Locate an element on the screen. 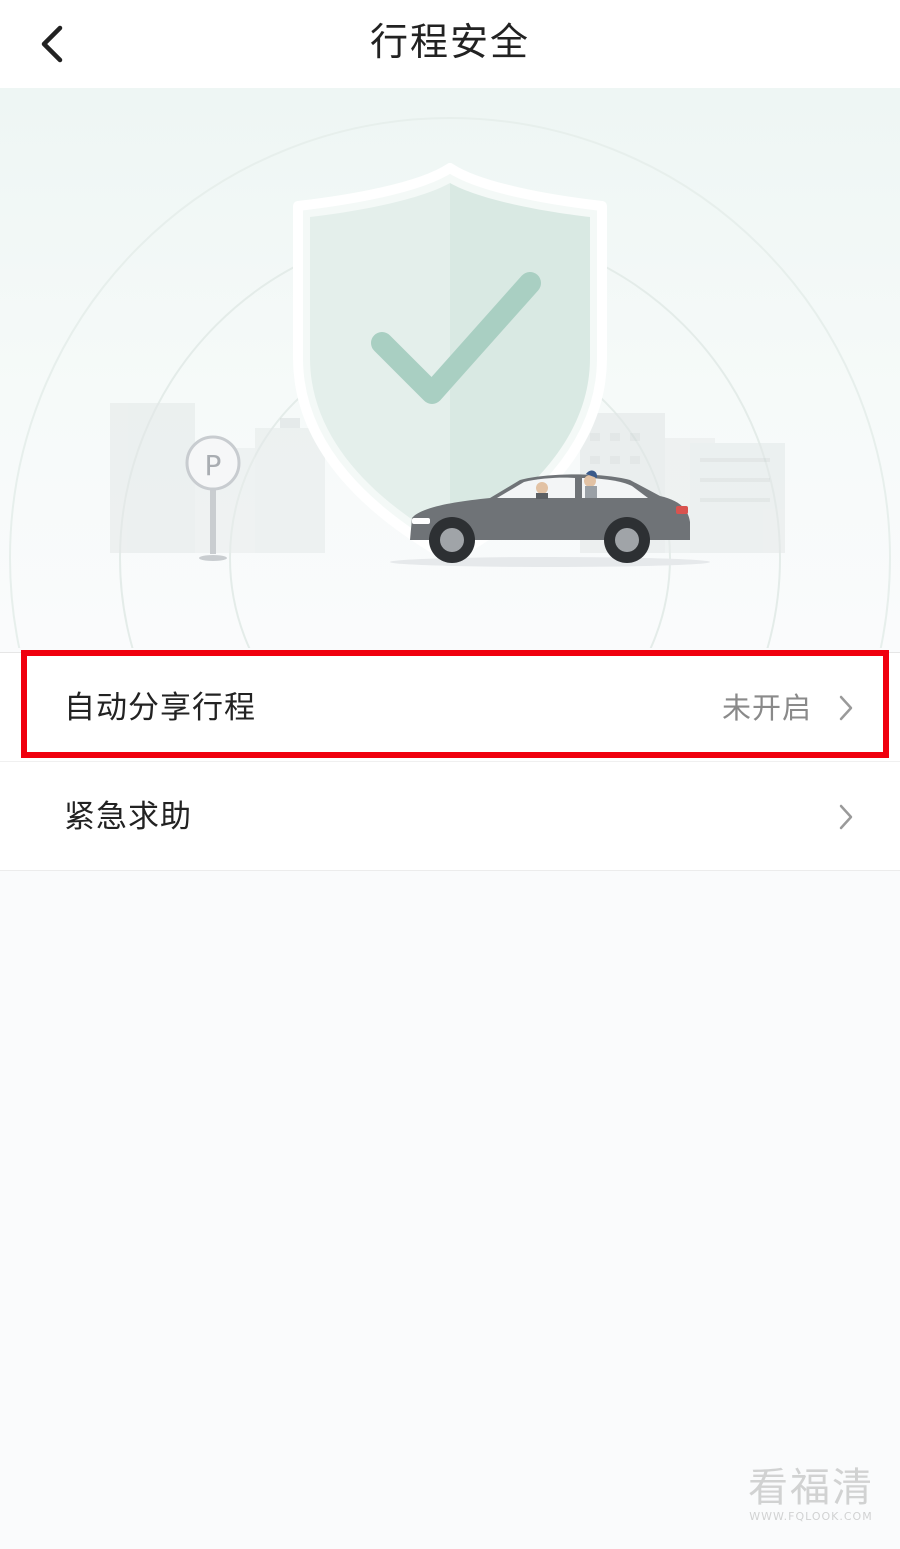 This screenshot has height=1549, width=900. watermark: 看福清 WWW.FQLOOK.COM is located at coordinates (811, 1494).